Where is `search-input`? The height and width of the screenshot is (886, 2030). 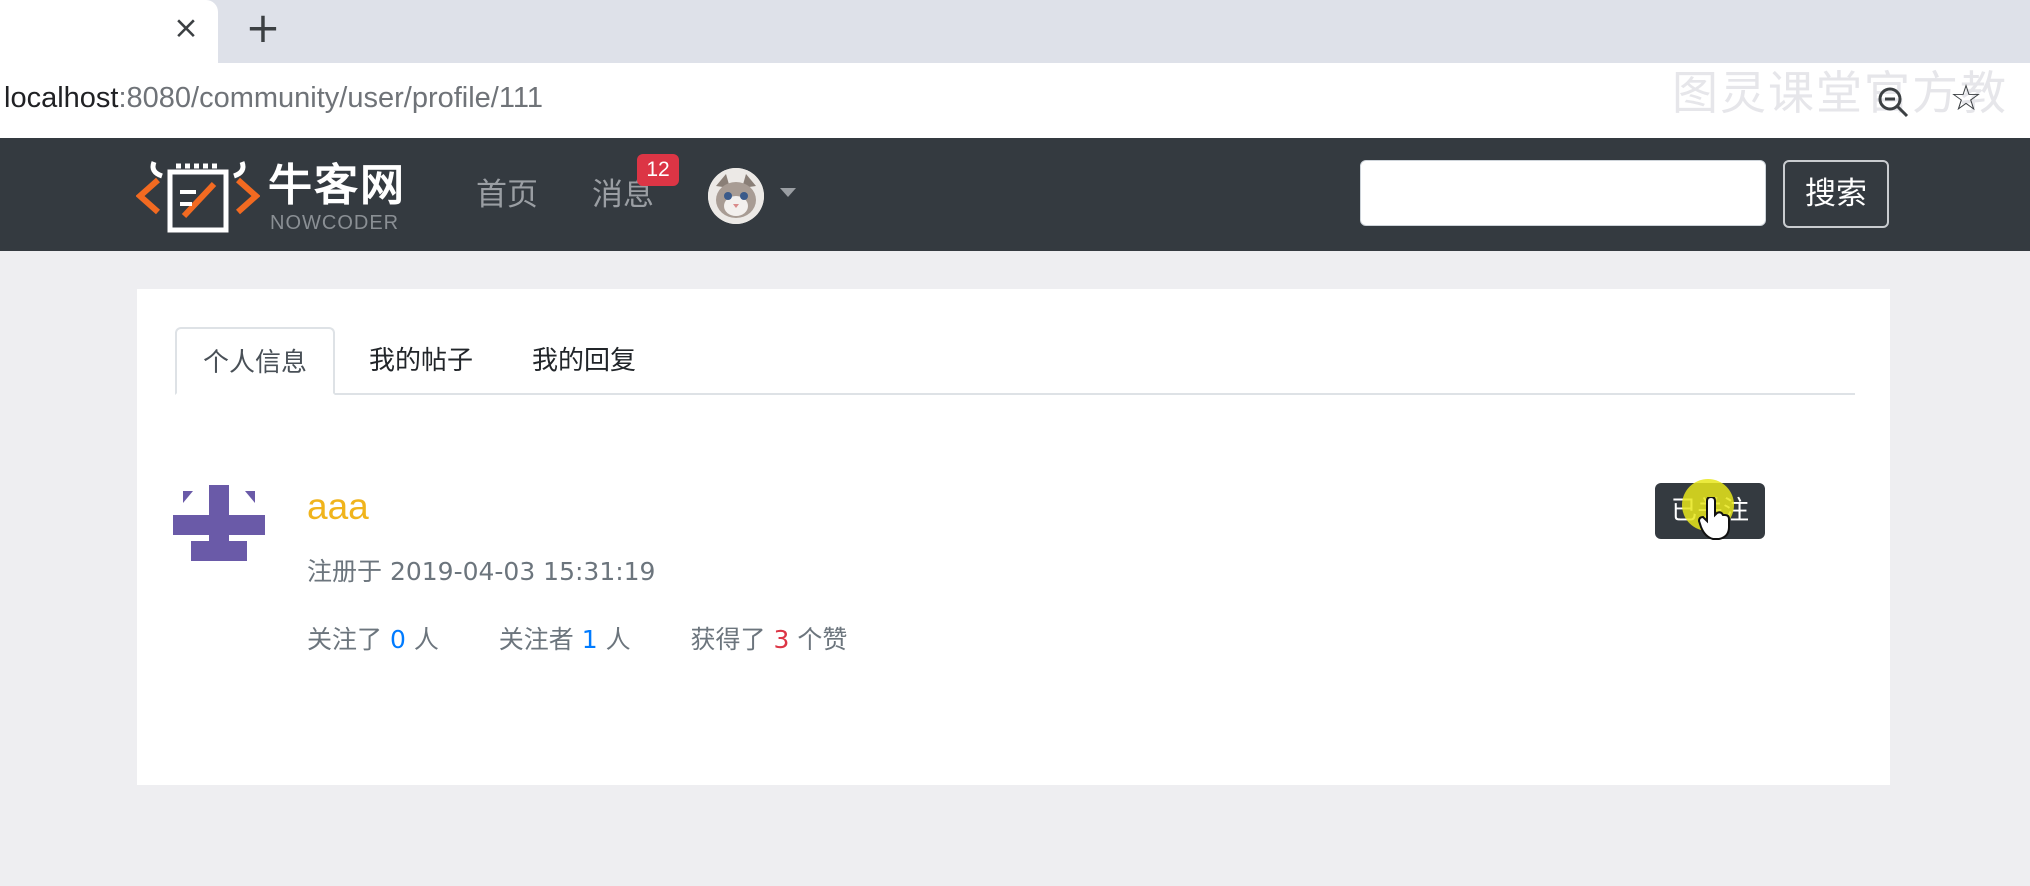 search-input is located at coordinates (1563, 193).